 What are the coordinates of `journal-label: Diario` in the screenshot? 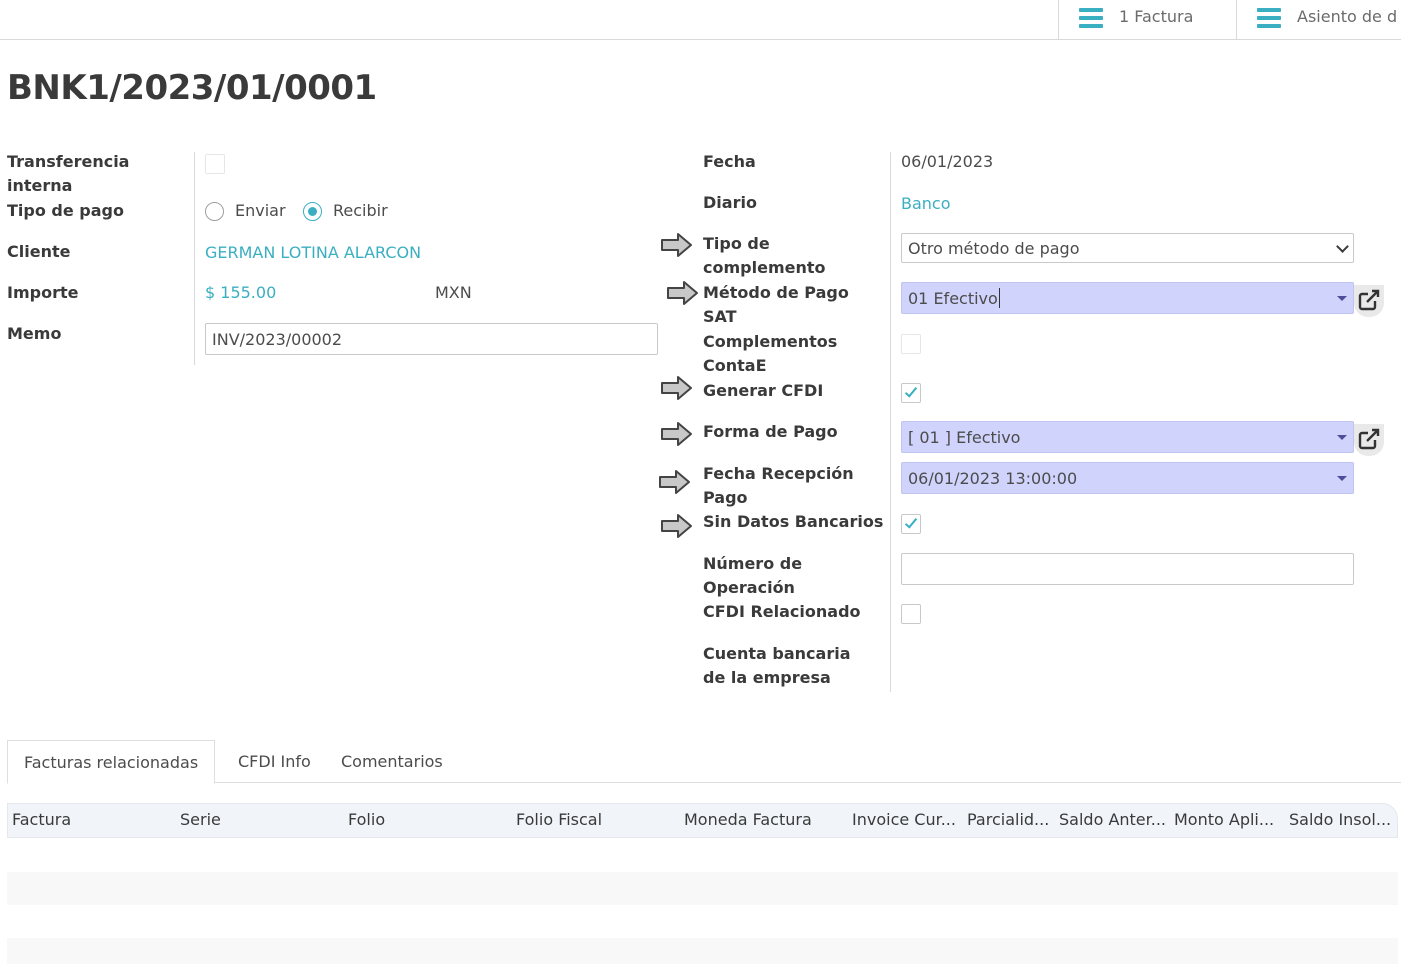 It's located at (730, 202).